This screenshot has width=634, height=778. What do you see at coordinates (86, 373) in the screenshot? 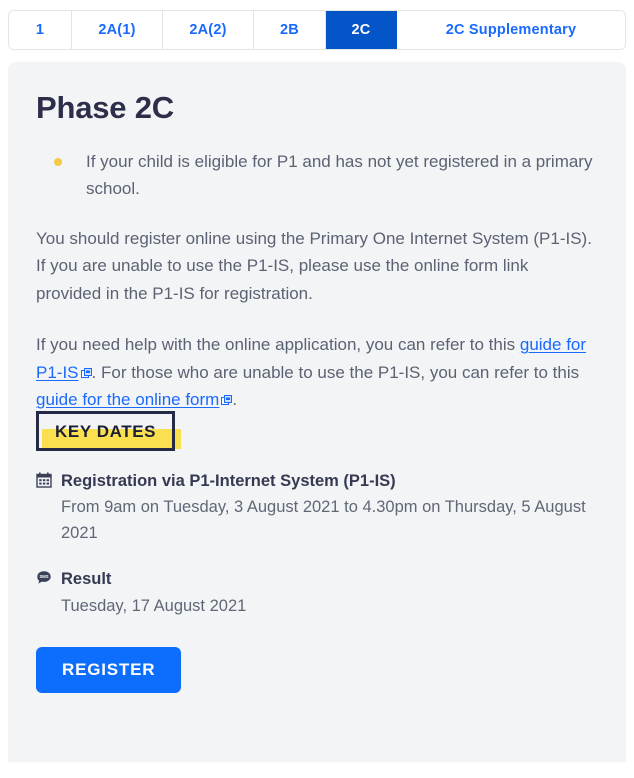
I see `external-link-icon` at bounding box center [86, 373].